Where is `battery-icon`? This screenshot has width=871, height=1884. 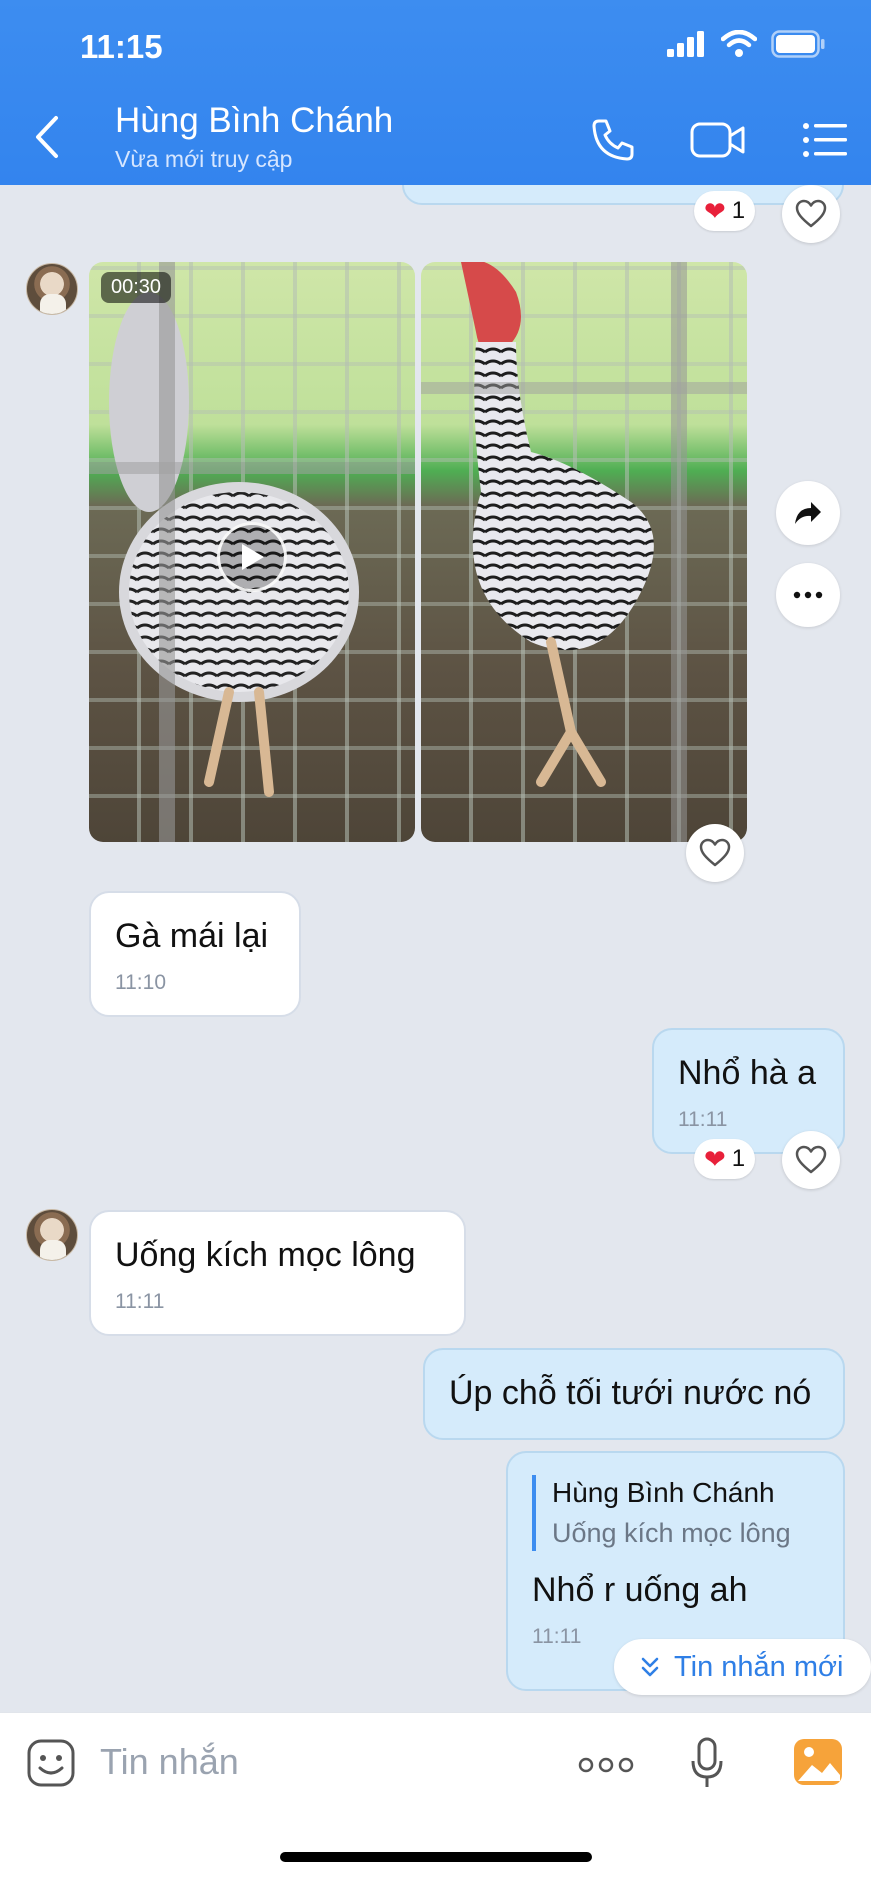
battery-icon is located at coordinates (798, 44).